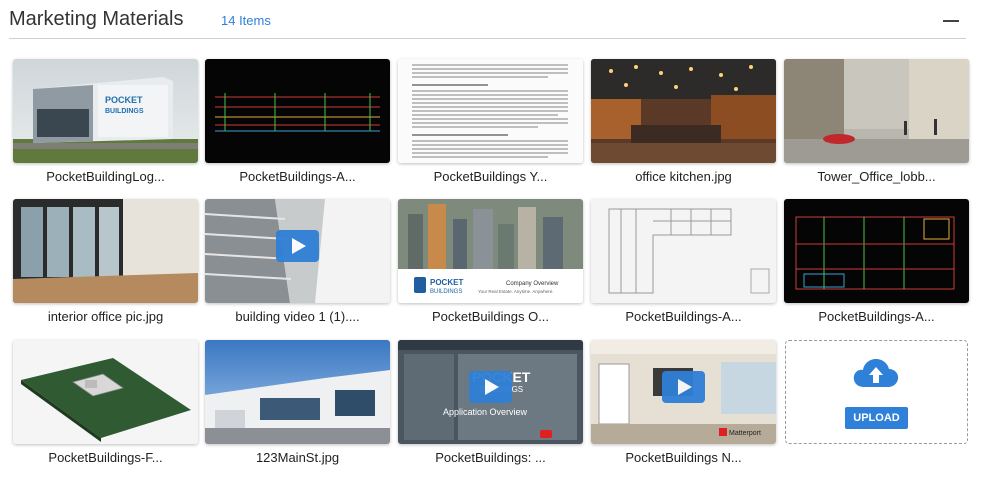 The image size is (981, 485). Describe the element at coordinates (516, 291) in the screenshot. I see `thumb-tagline: Your Real Estate. Anytime. Anywhere.` at that location.